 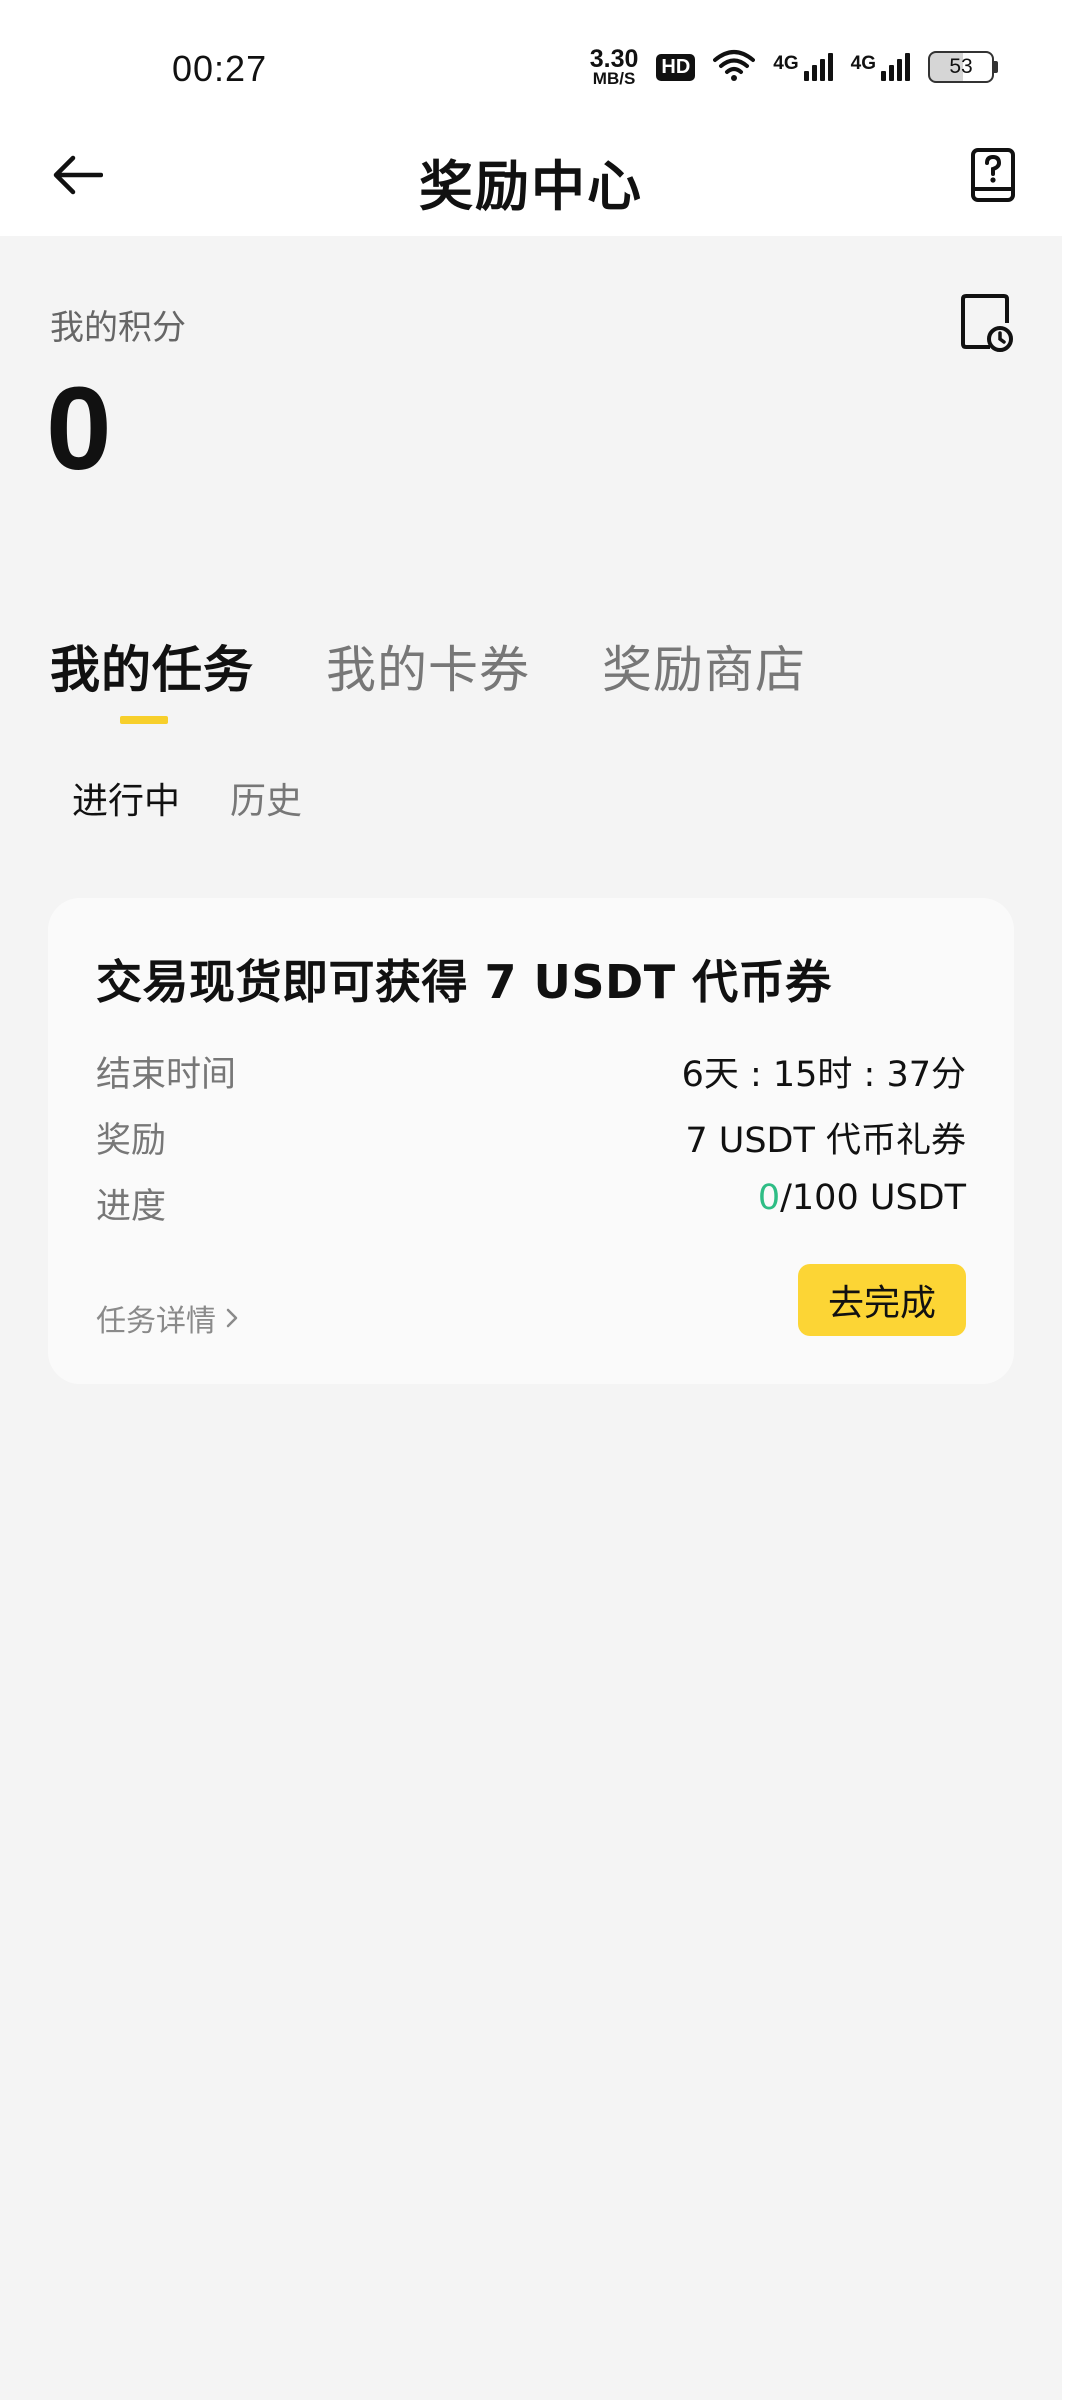 What do you see at coordinates (676, 67) in the screenshot?
I see `hd-icon: HD` at bounding box center [676, 67].